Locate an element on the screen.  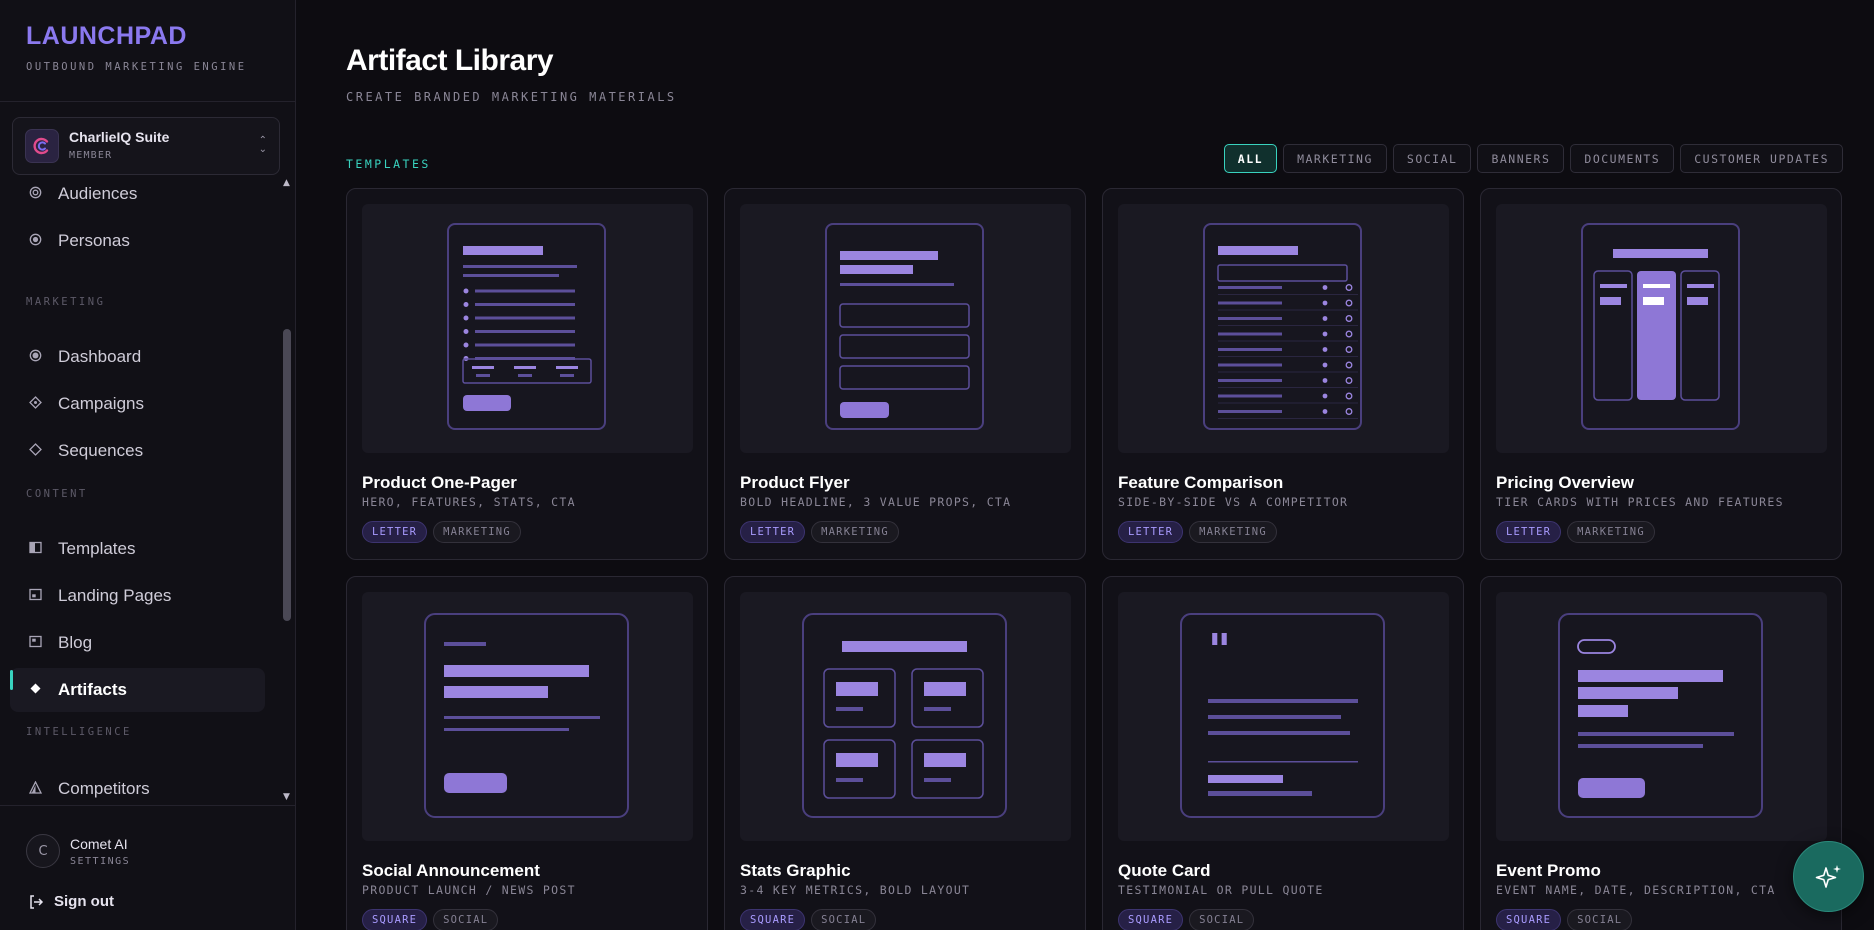
workspace-name: CharlieIQ Suite is located at coordinates (119, 137).